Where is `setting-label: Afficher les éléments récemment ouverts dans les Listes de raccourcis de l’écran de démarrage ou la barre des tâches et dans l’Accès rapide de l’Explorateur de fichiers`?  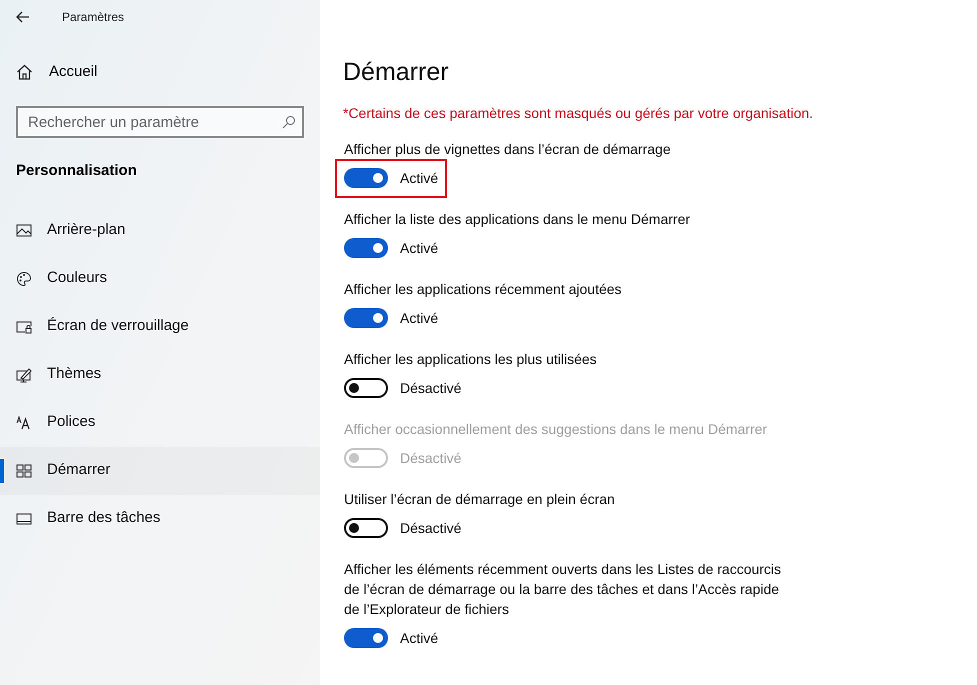 setting-label: Afficher les éléments récemment ouverts dans les Listes de raccourcis de l’écran de démarrage ou la barre des tâches et dans l’Accès rapide de l’Explorateur de fichiers is located at coordinates (563, 589).